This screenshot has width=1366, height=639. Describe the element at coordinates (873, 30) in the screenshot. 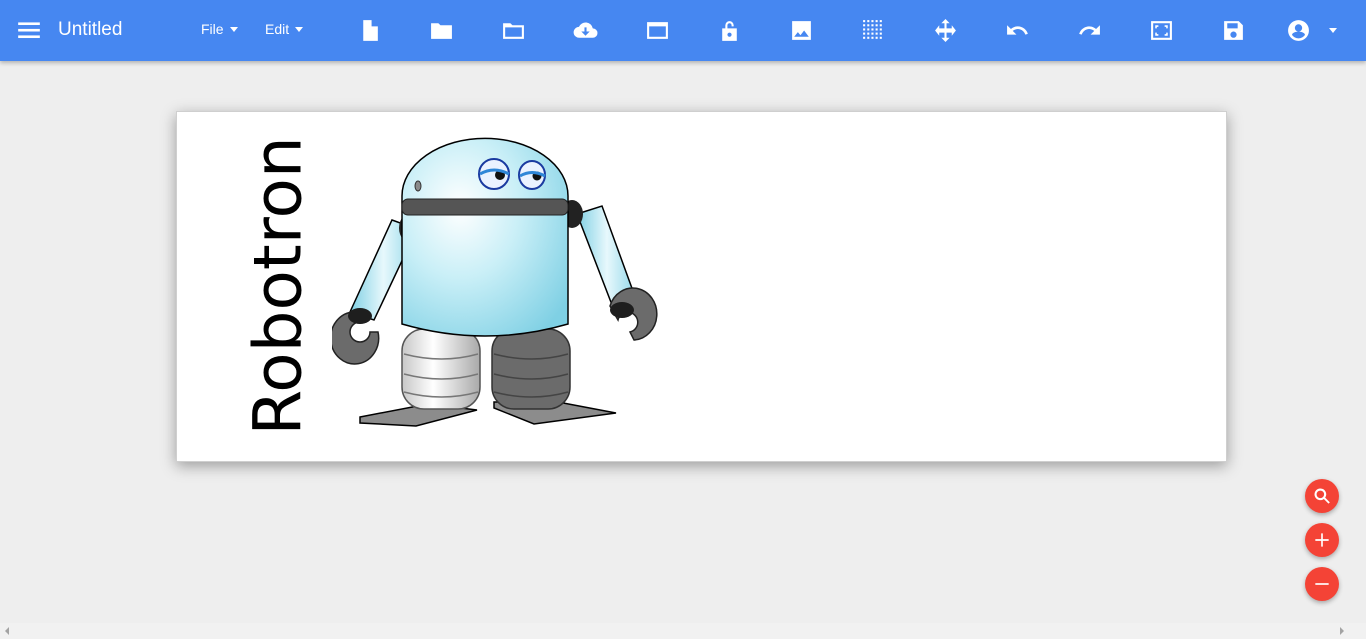

I see `grid-icon` at that location.